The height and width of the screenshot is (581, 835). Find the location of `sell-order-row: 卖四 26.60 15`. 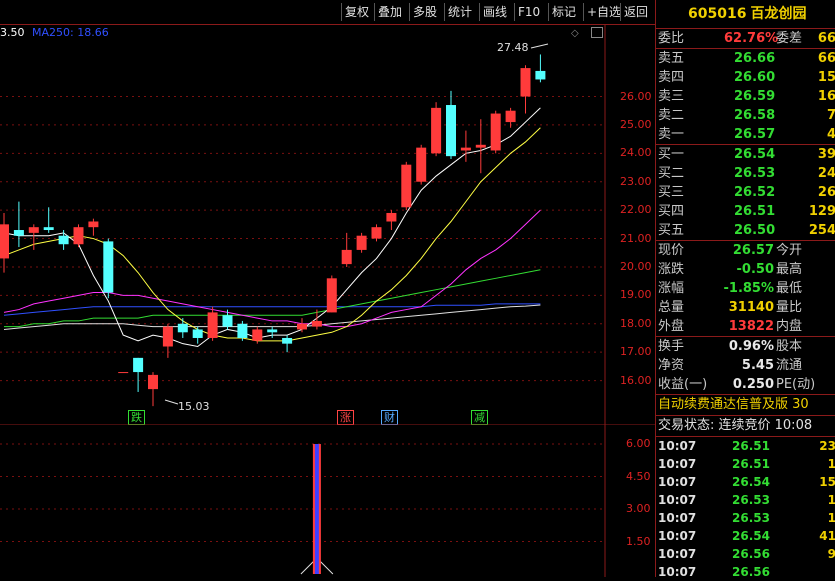

sell-order-row: 卖四 26.60 15 is located at coordinates (745, 77).